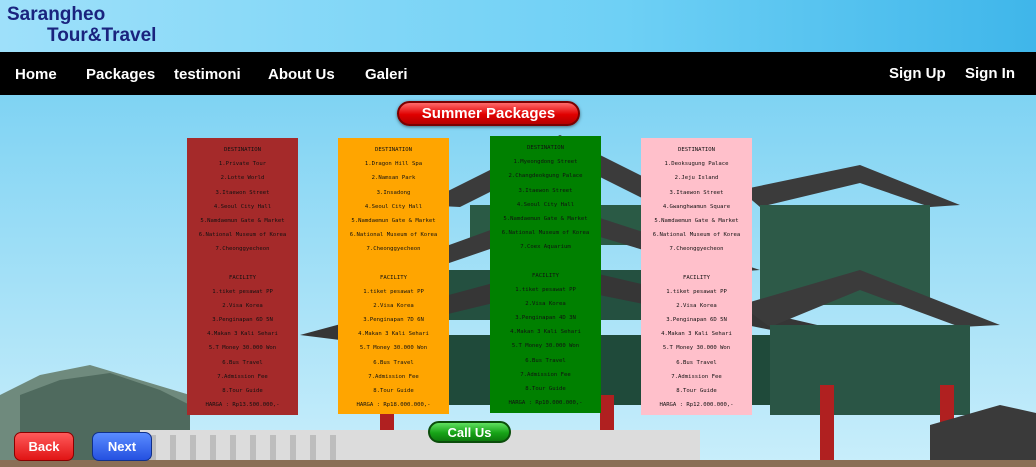 This screenshot has height=467, width=1036. What do you see at coordinates (393, 320) in the screenshot?
I see `facility-item: 3.Penginapan 7D 6N` at bounding box center [393, 320].